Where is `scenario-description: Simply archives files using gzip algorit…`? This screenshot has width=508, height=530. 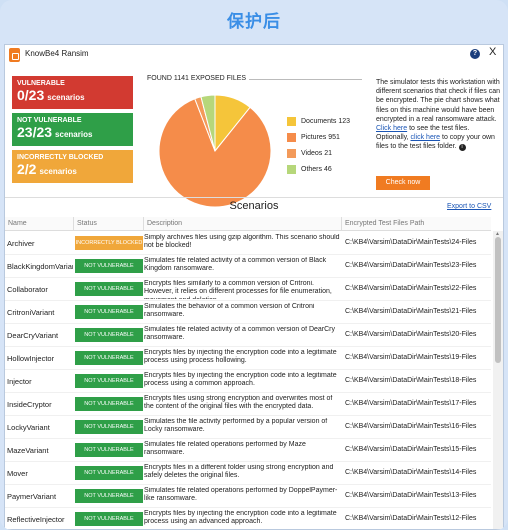
scenario-description: Simply archives files using gzip algorit… is located at coordinates (242, 242).